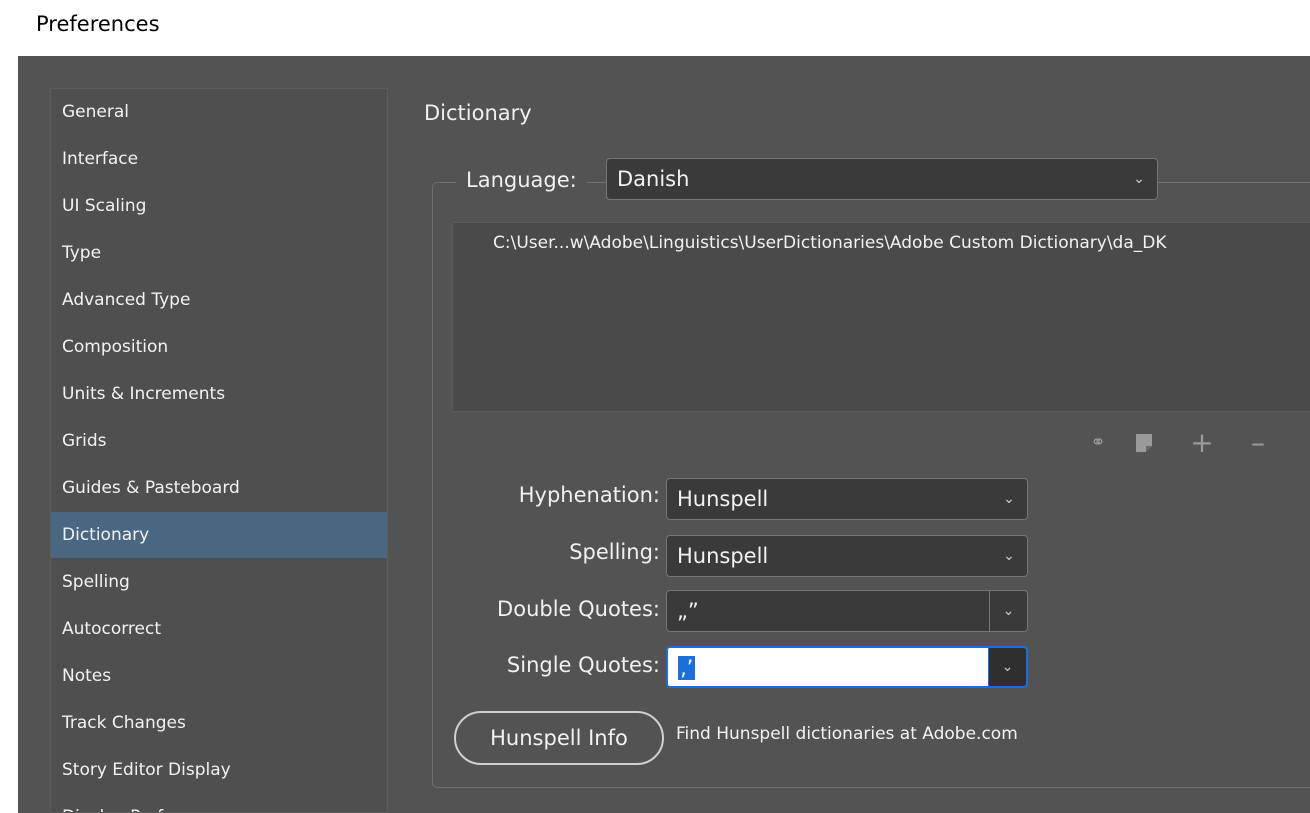  I want to click on window-title: Preferences, so click(98, 24).